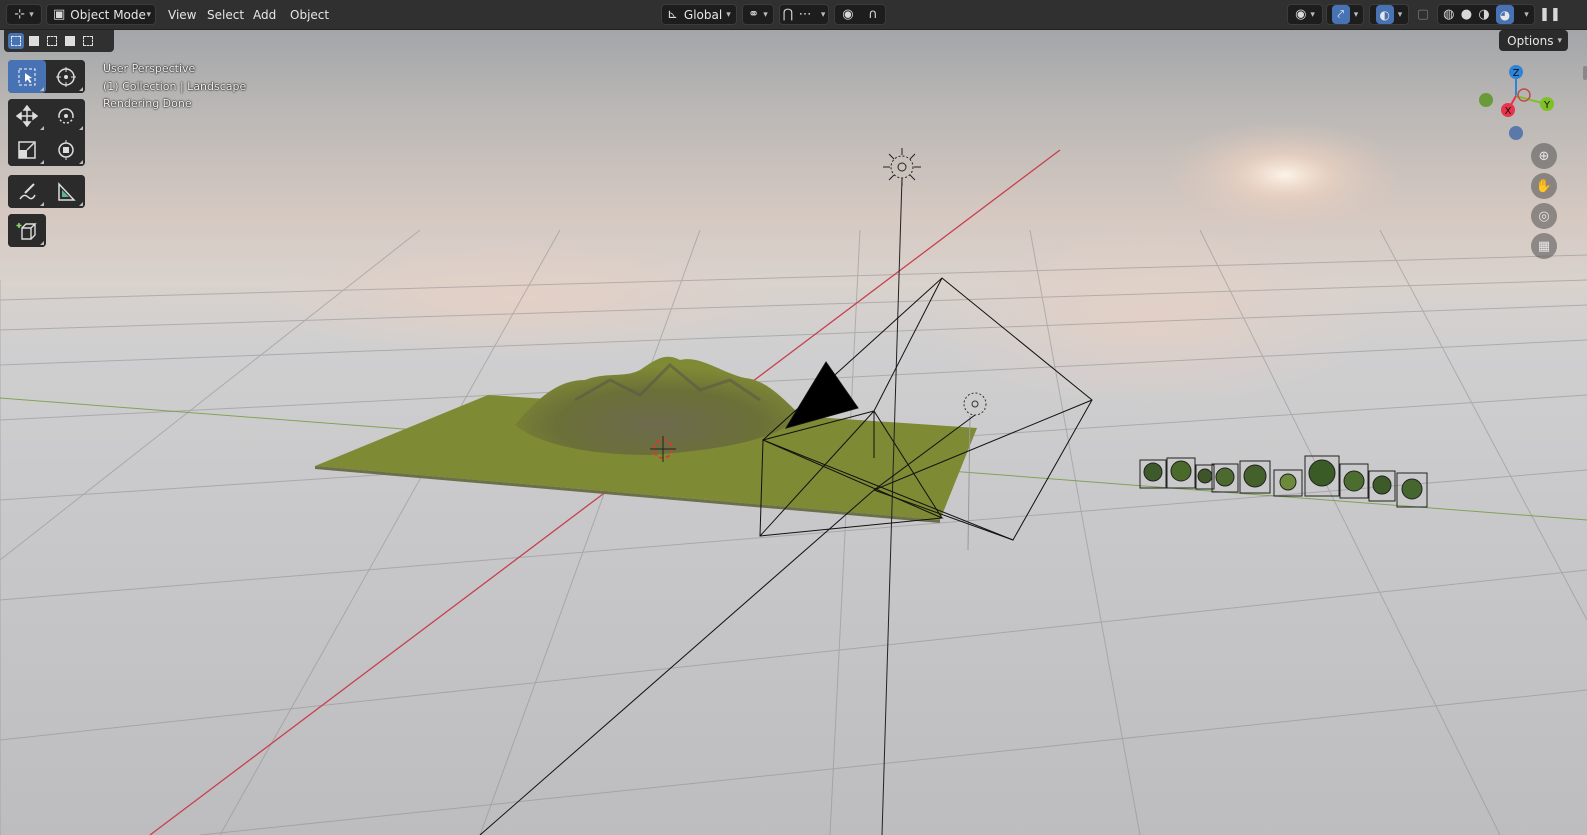 The height and width of the screenshot is (835, 1587). I want to click on scale-tool, so click(27, 149).